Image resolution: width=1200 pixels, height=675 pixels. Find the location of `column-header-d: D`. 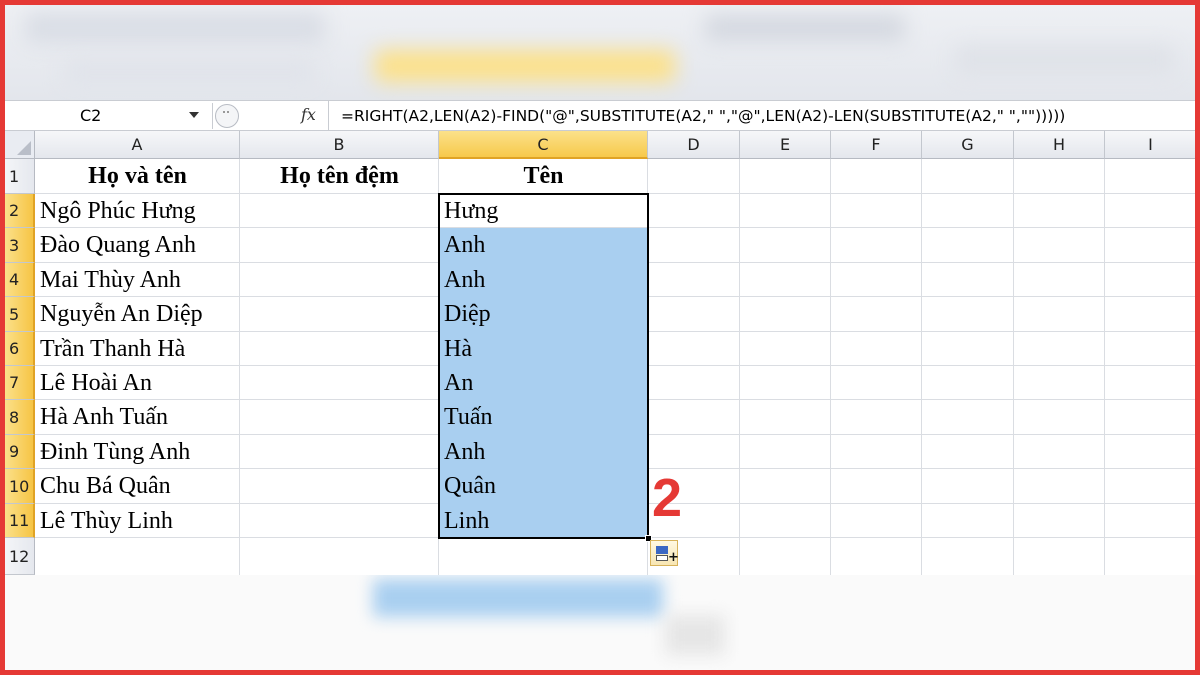

column-header-d: D is located at coordinates (694, 145).